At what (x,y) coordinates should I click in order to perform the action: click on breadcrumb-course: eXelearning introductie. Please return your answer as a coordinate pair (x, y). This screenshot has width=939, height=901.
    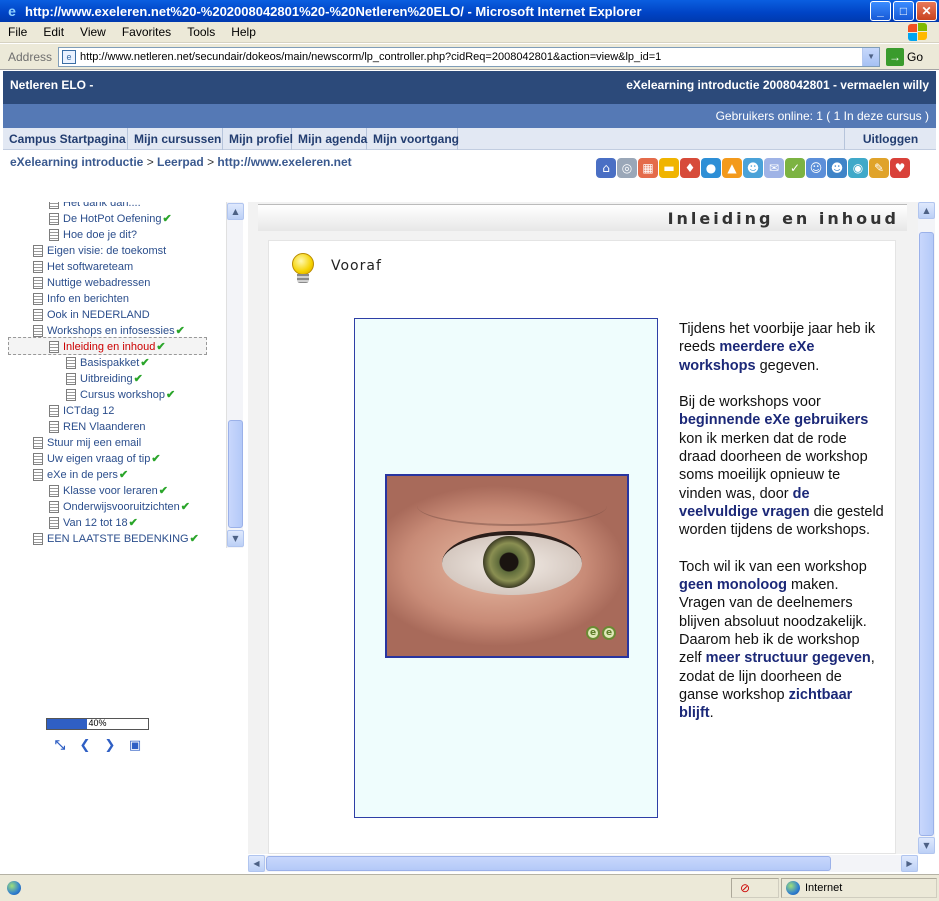
    Looking at the image, I should click on (76, 162).